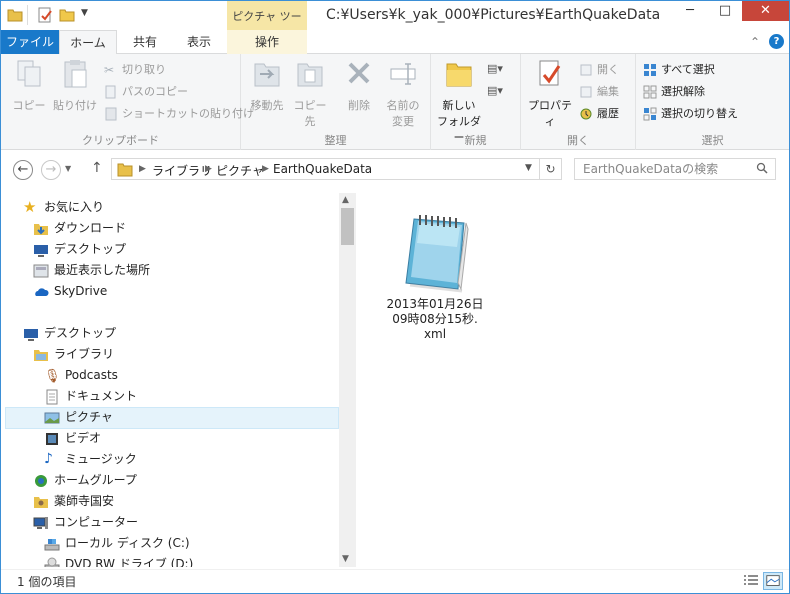 The width and height of the screenshot is (790, 594). I want to click on nav-pictures-label: ピクチャ, so click(89, 417).